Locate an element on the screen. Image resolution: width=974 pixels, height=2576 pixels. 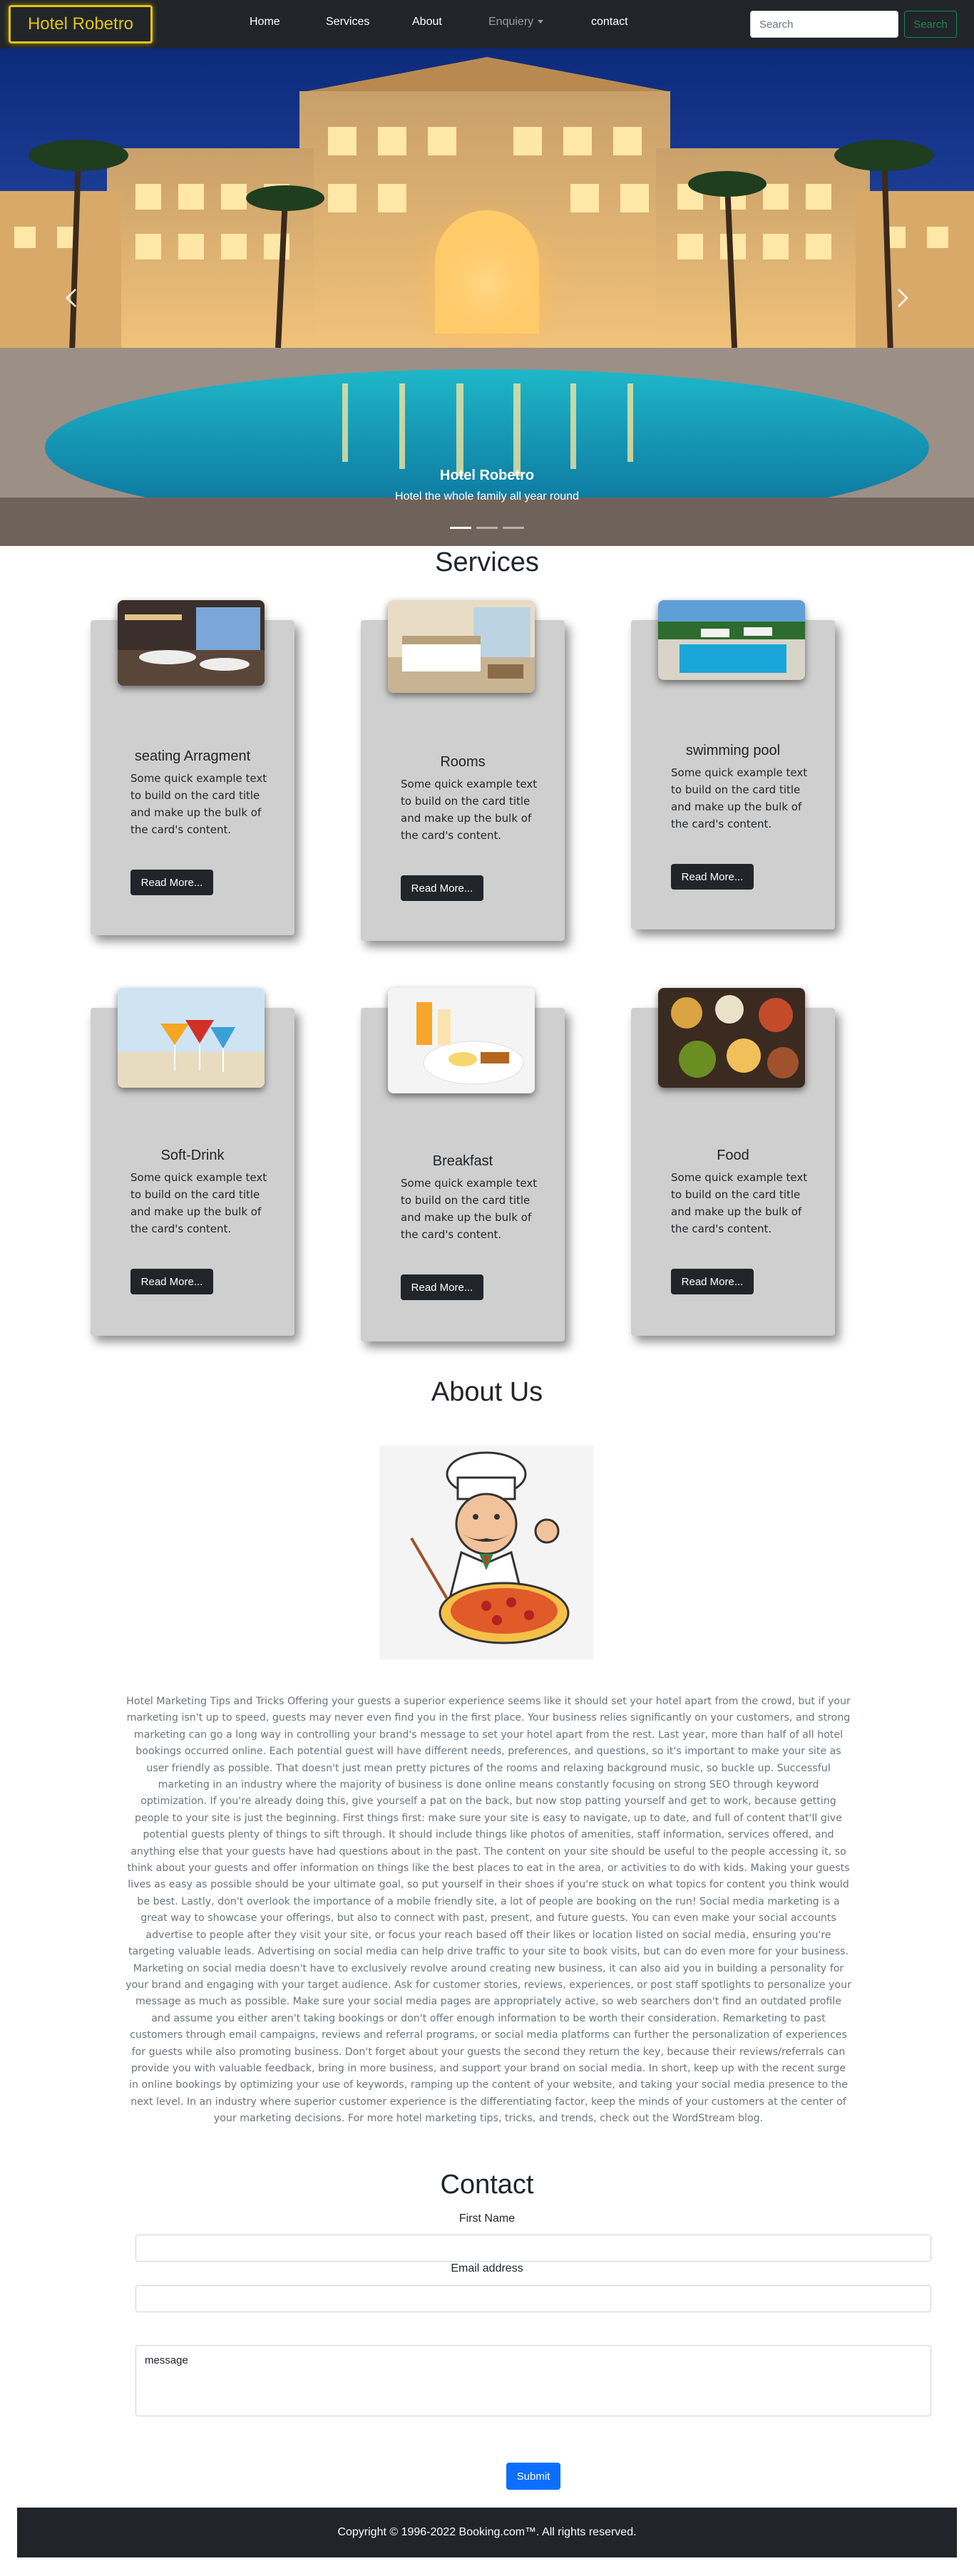
breakfast-plate-image is located at coordinates (461, 1040).